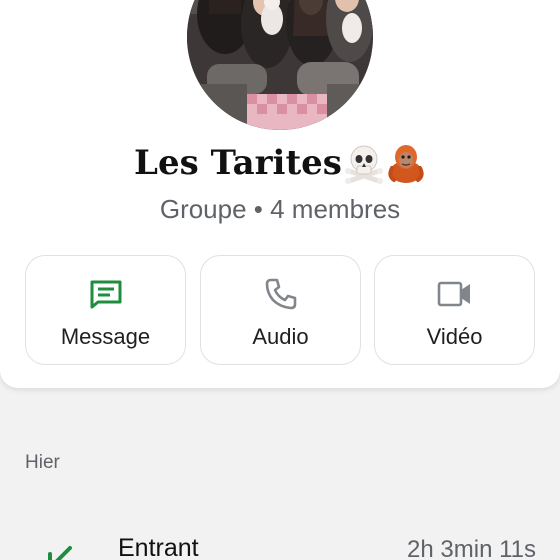 The width and height of the screenshot is (560, 560). I want to click on video-icon, so click(455, 294).